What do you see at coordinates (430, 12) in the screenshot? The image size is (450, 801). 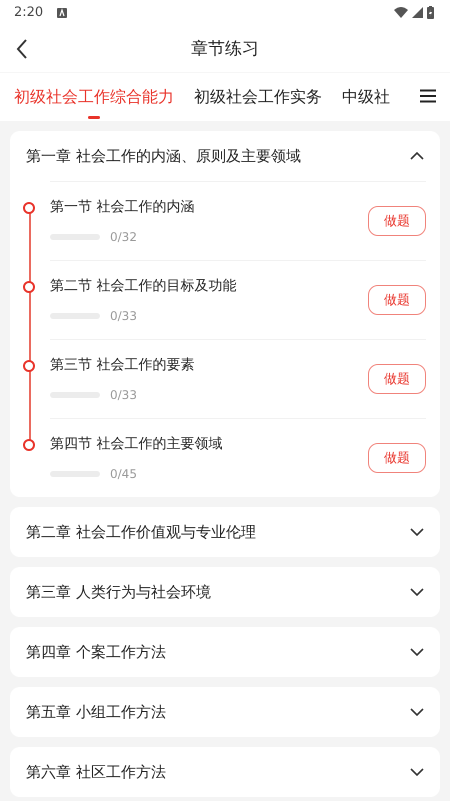 I see `battery-icon` at bounding box center [430, 12].